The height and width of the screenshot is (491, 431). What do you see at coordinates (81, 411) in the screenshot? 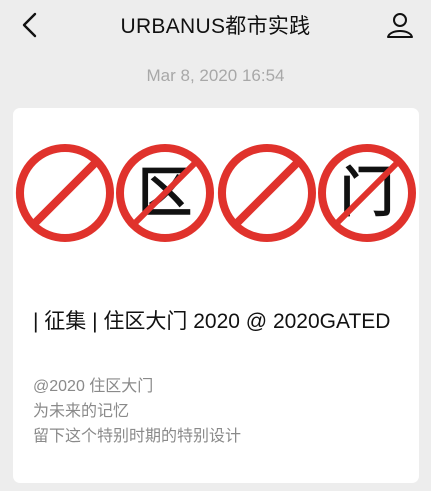
I see `description-line: 为未来的记忆` at bounding box center [81, 411].